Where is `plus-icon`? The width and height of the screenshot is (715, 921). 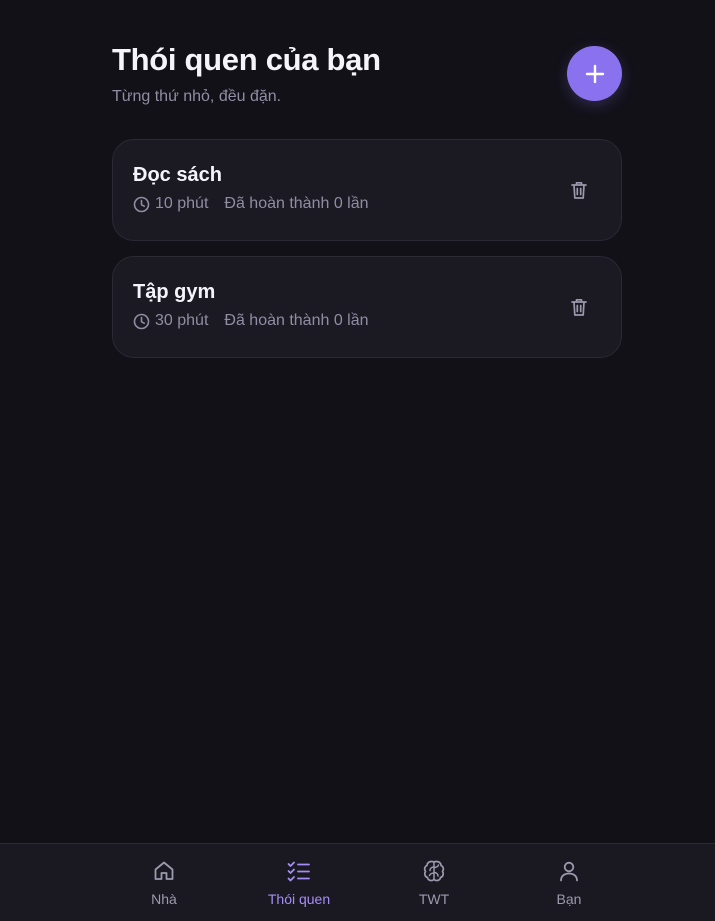
plus-icon is located at coordinates (594, 73).